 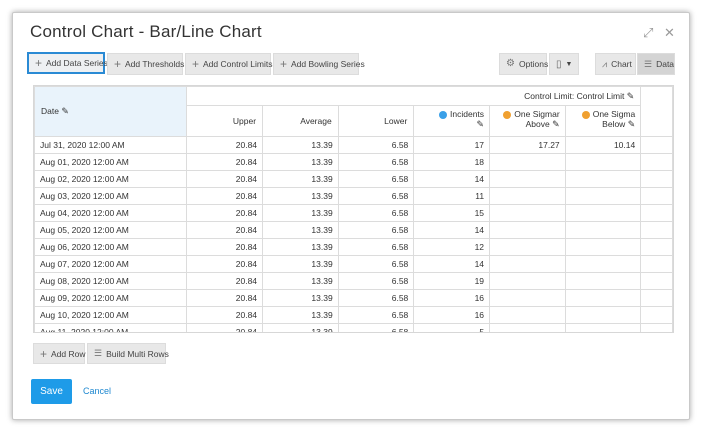 What do you see at coordinates (452, 247) in the screenshot?
I see `cell-incidents: 12` at bounding box center [452, 247].